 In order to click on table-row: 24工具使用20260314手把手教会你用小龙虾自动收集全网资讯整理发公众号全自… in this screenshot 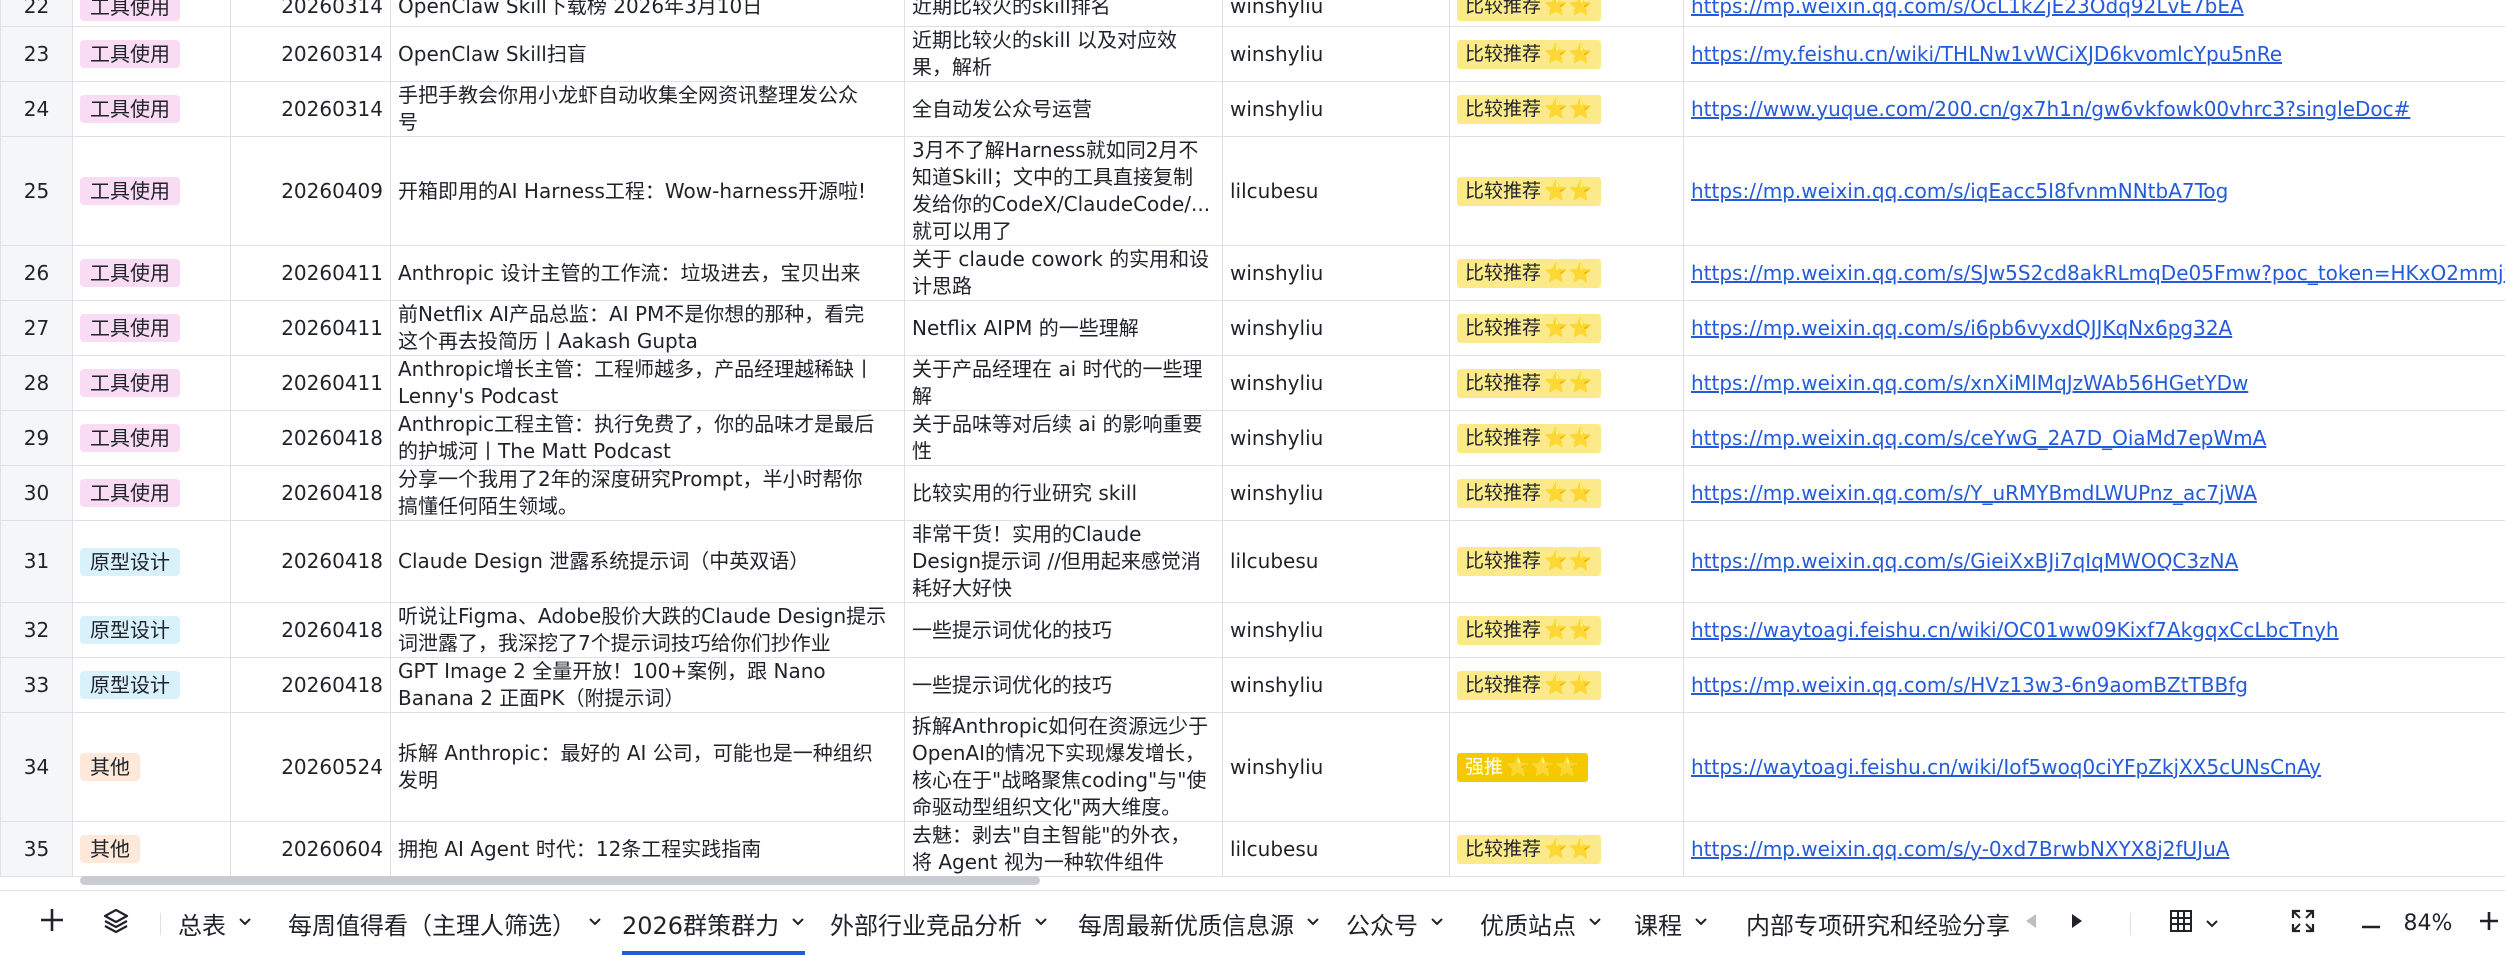, I will do `click(1253, 109)`.